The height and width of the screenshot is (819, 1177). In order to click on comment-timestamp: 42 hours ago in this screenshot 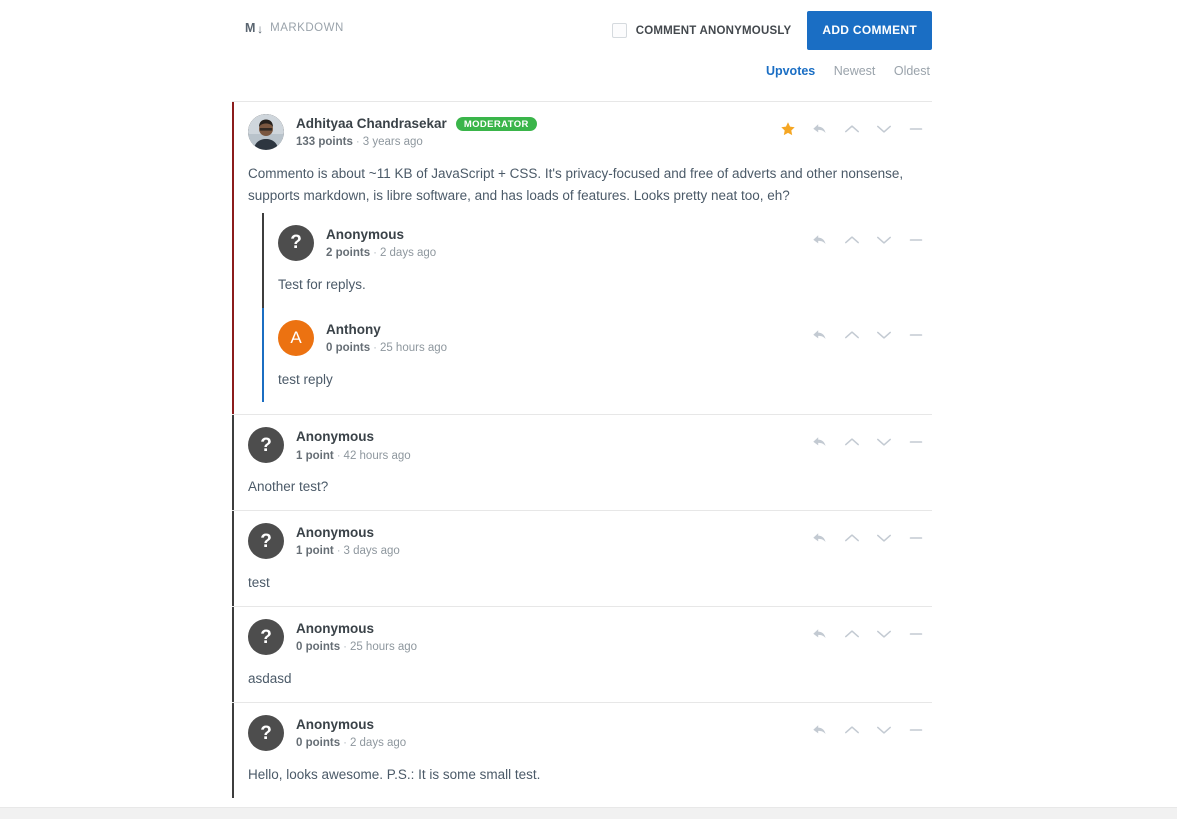, I will do `click(377, 455)`.